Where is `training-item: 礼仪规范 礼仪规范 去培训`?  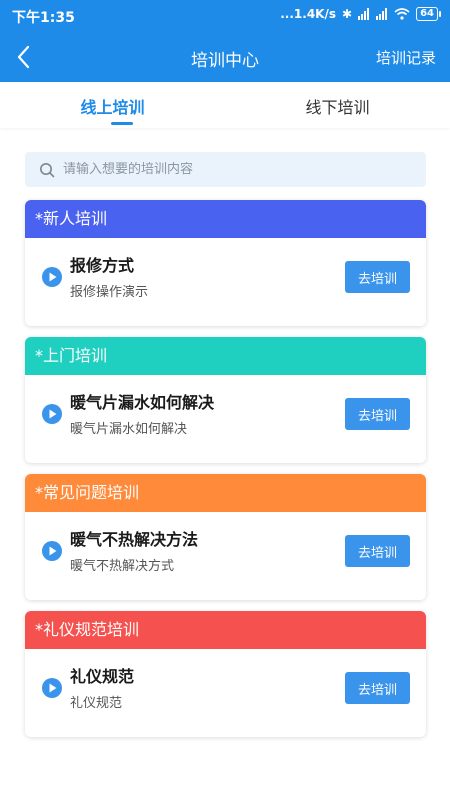 training-item: 礼仪规范 礼仪规范 去培训 is located at coordinates (225, 693).